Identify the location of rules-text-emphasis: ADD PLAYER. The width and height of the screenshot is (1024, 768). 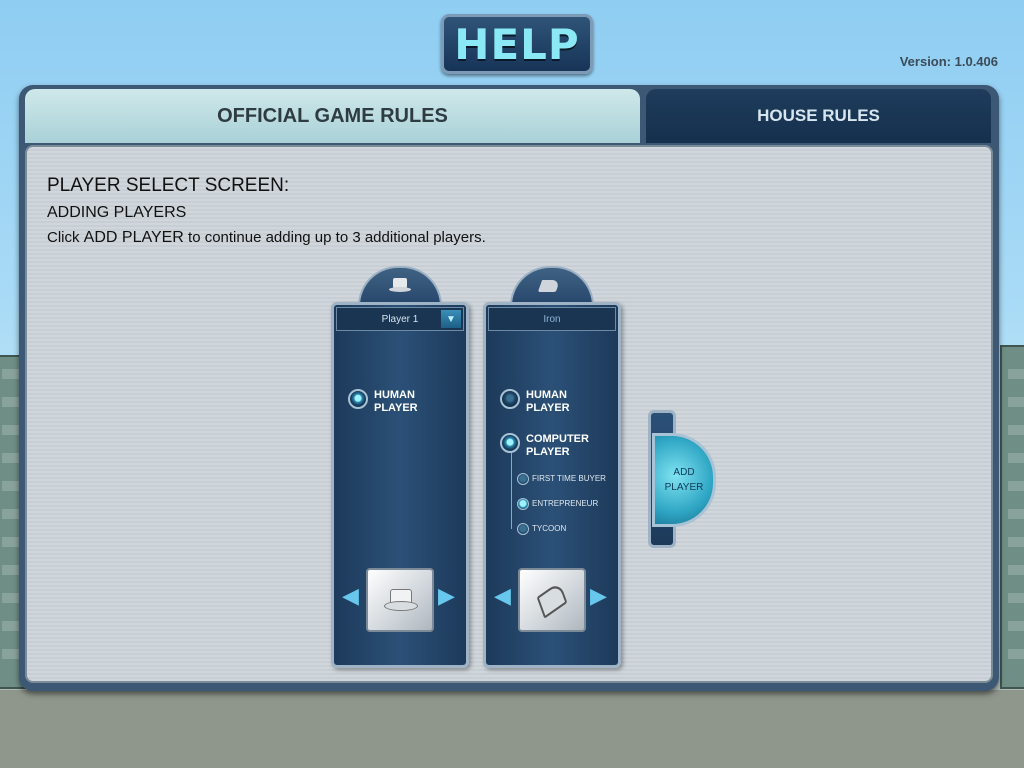
(133, 237).